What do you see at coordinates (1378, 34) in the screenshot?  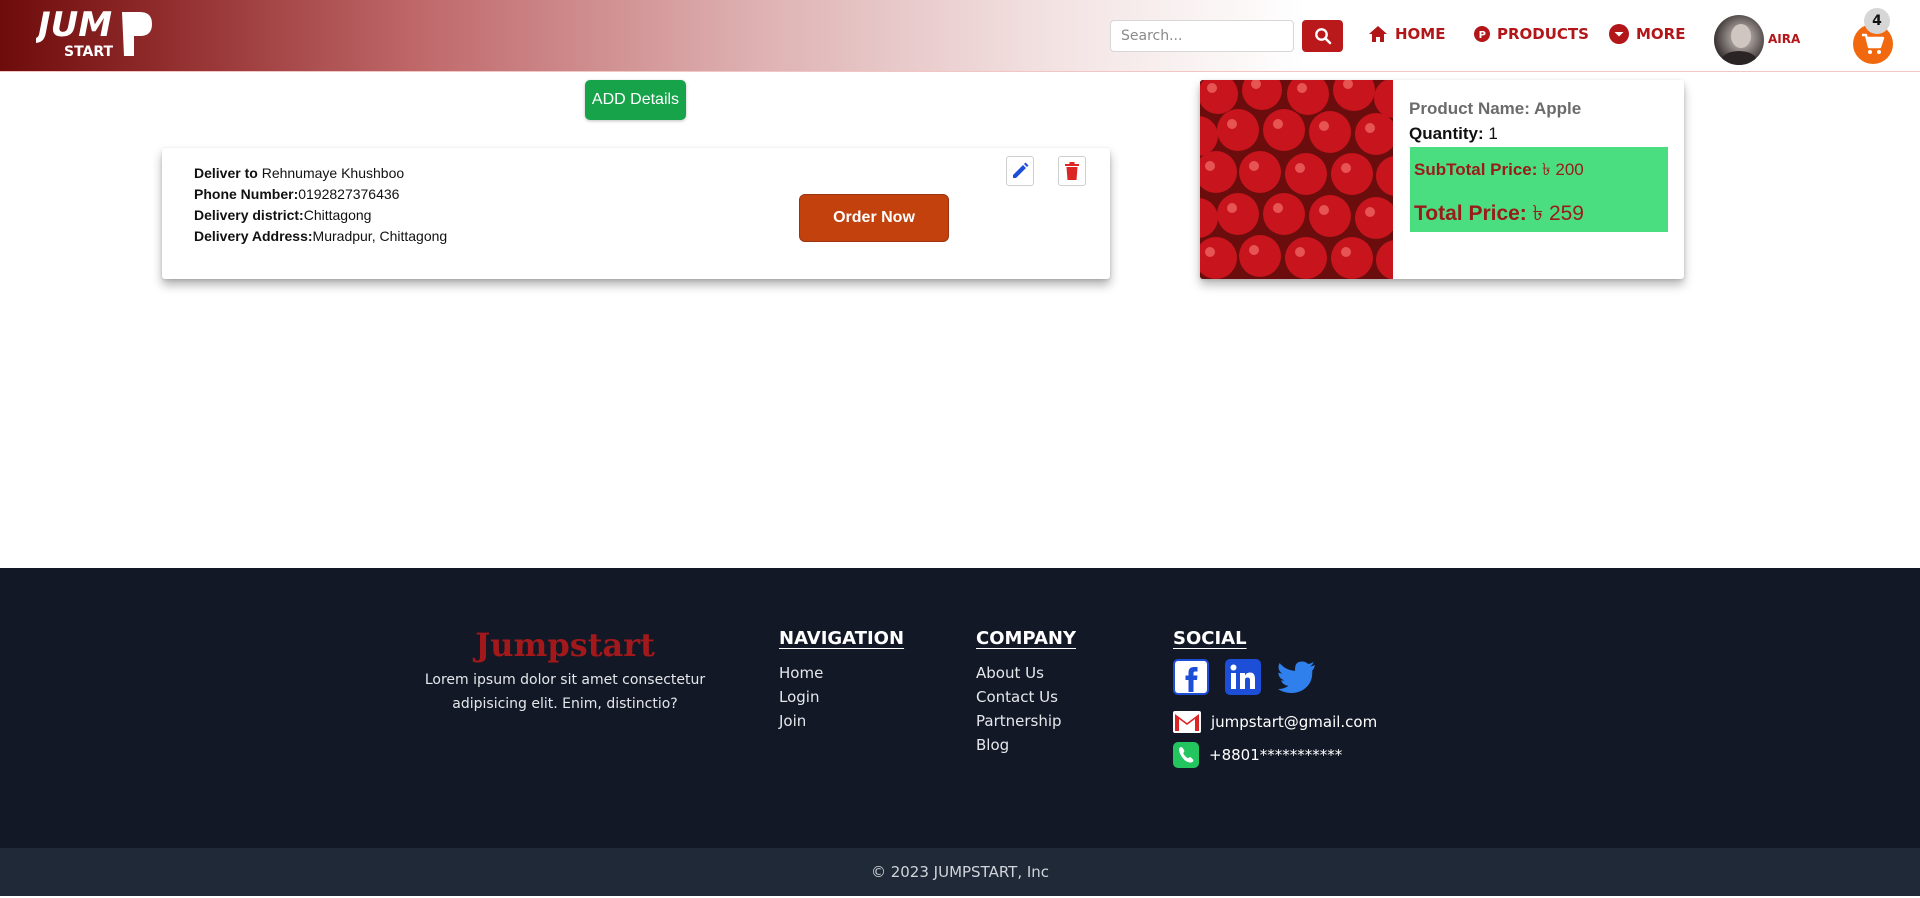 I see `home-icon` at bounding box center [1378, 34].